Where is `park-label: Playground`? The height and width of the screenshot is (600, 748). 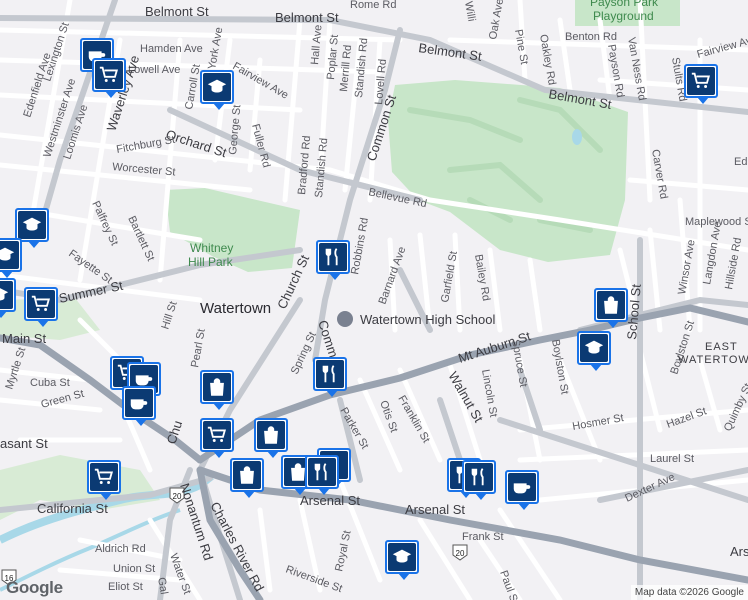 park-label: Playground is located at coordinates (623, 16).